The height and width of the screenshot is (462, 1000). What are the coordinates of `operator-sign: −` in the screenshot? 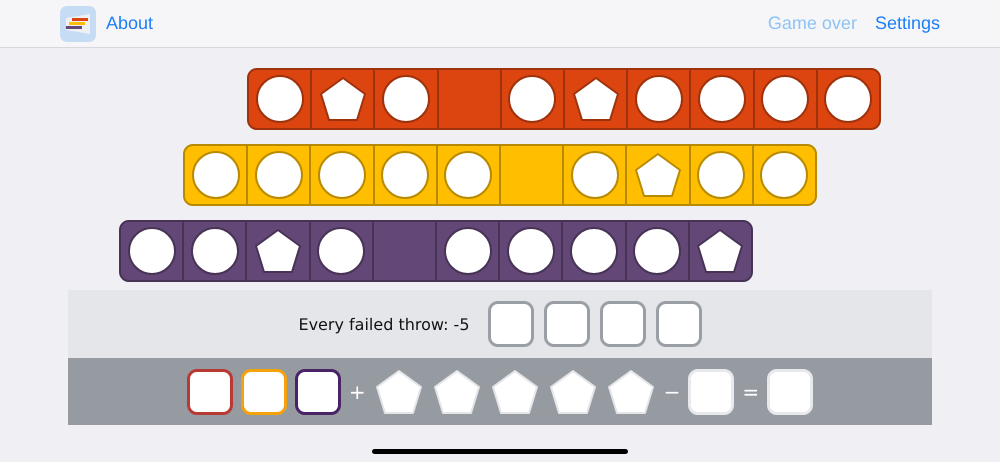 It's located at (672, 392).